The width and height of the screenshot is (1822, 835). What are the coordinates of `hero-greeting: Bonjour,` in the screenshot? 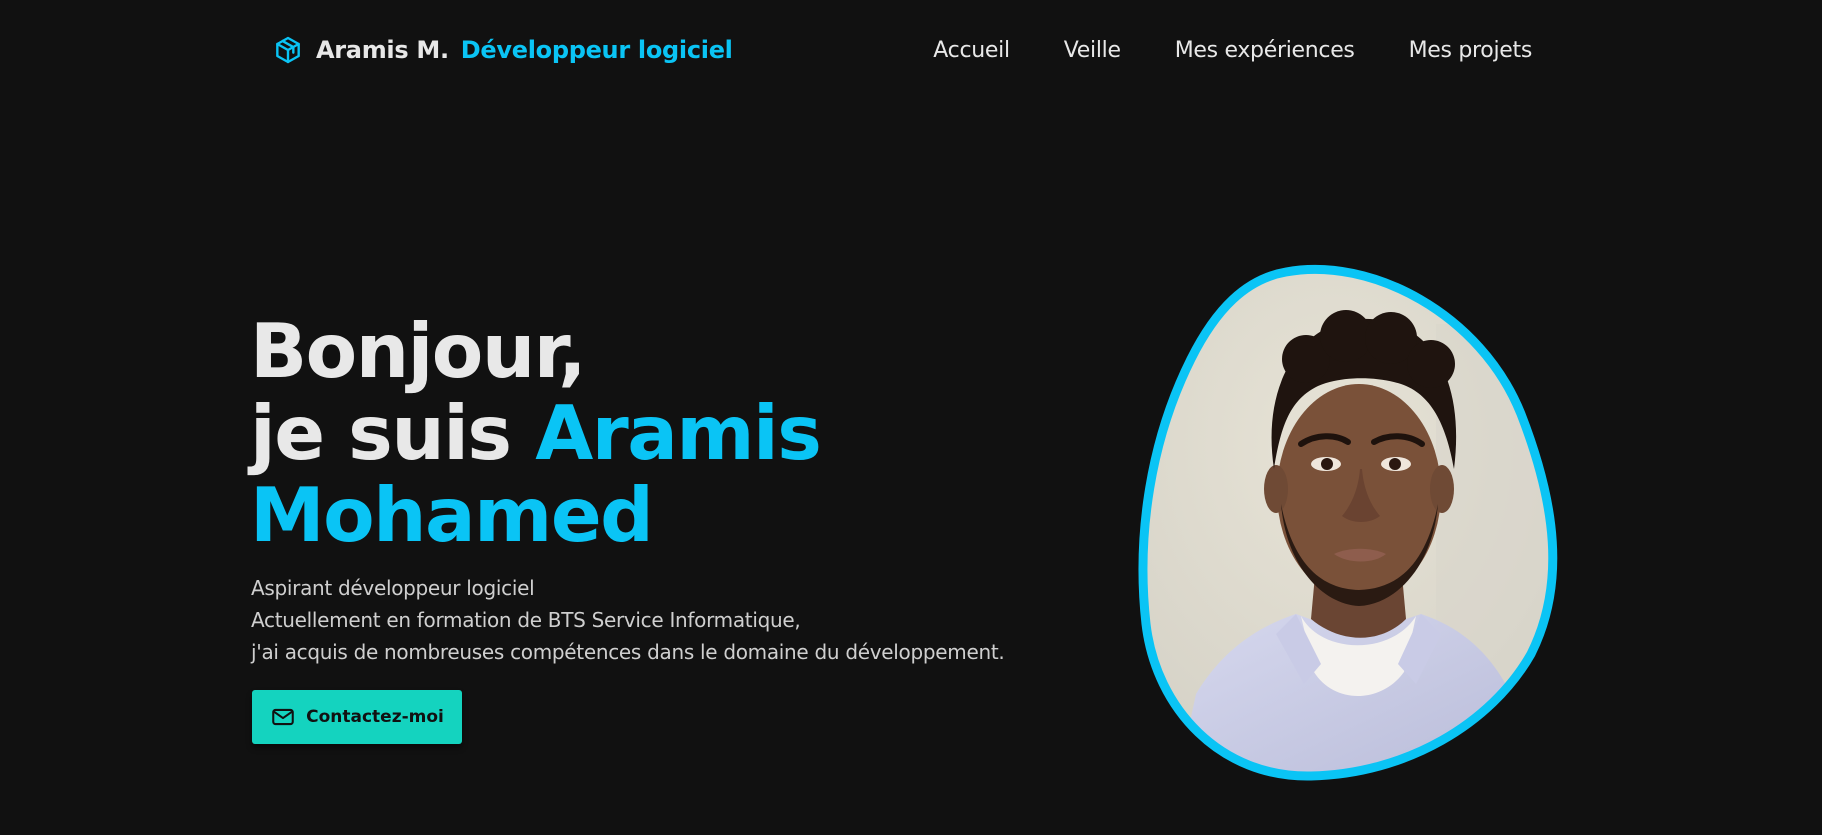 It's located at (418, 351).